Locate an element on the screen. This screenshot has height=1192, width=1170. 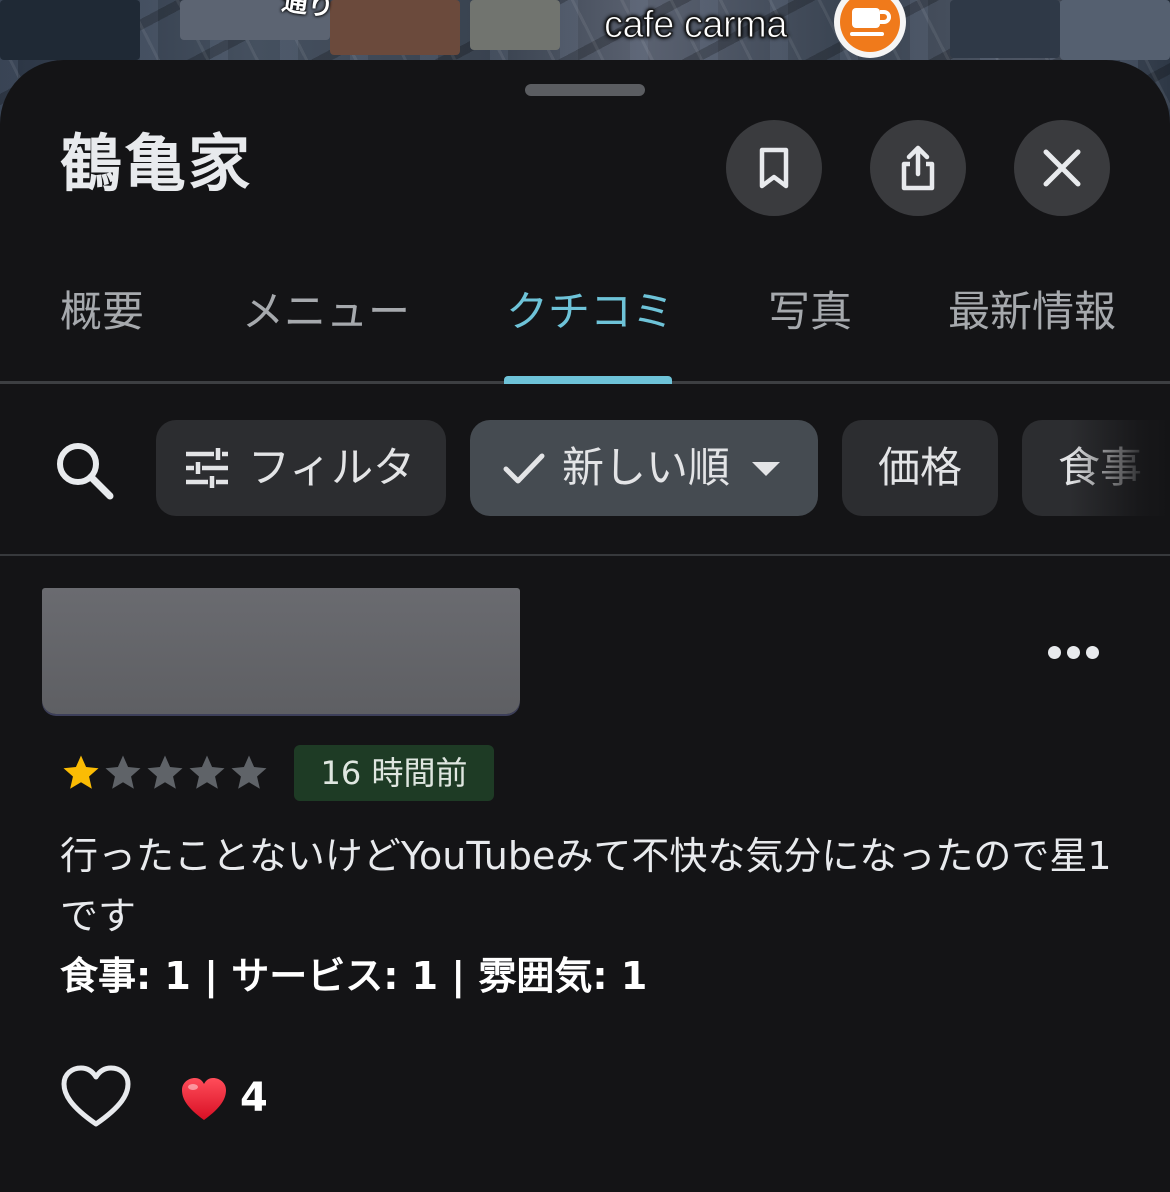
review-text: 行ったことないけどYouTubeみて不快な気分になったので星1です is located at coordinates (586, 886).